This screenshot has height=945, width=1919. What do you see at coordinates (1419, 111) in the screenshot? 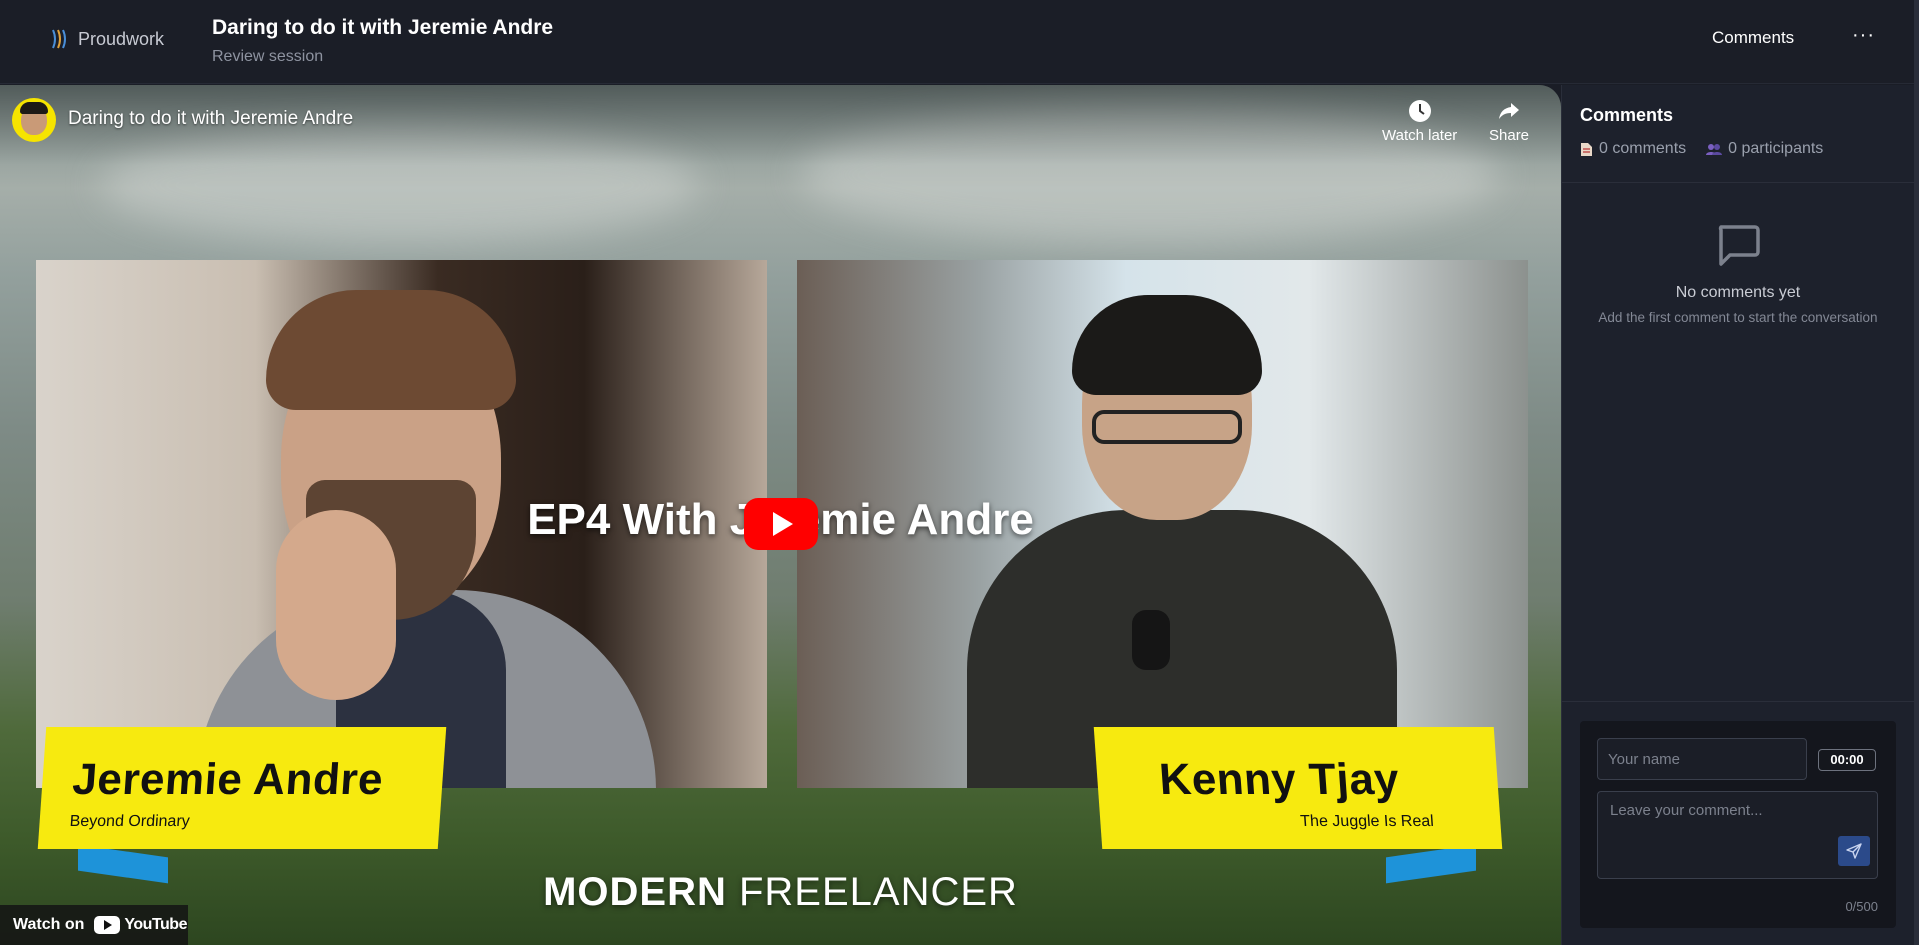
I see `clock-icon` at bounding box center [1419, 111].